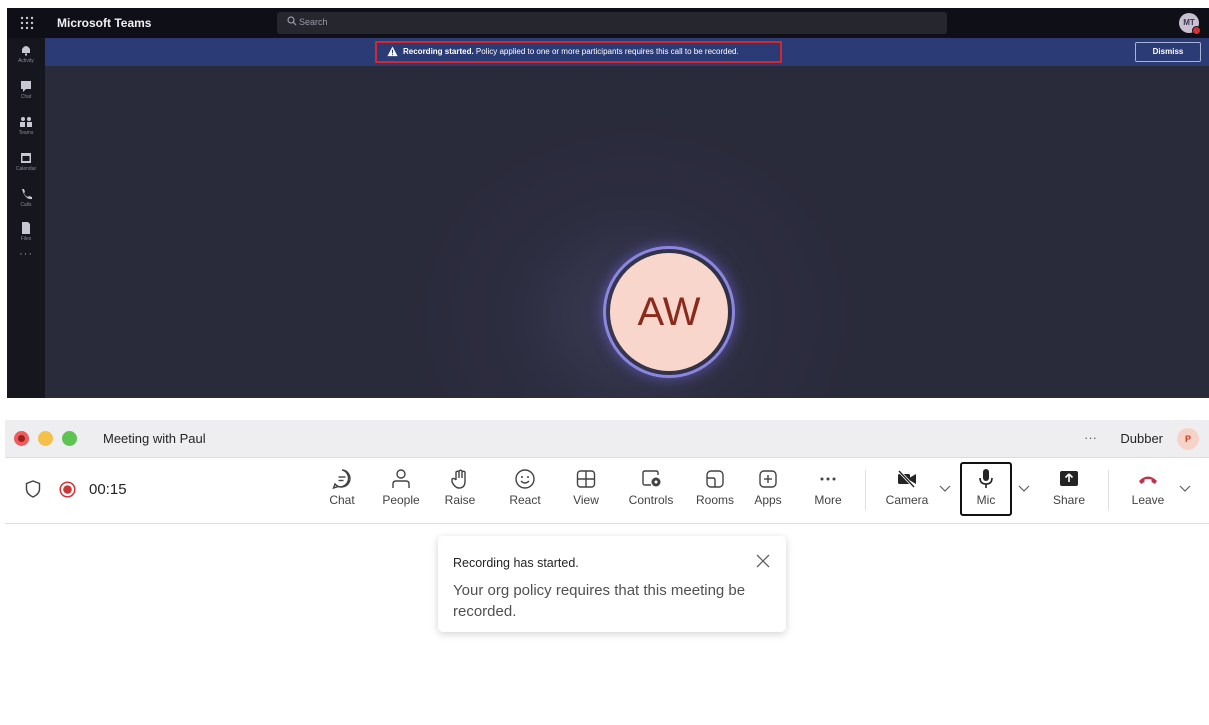  What do you see at coordinates (292, 21) in the screenshot?
I see `search-icon` at bounding box center [292, 21].